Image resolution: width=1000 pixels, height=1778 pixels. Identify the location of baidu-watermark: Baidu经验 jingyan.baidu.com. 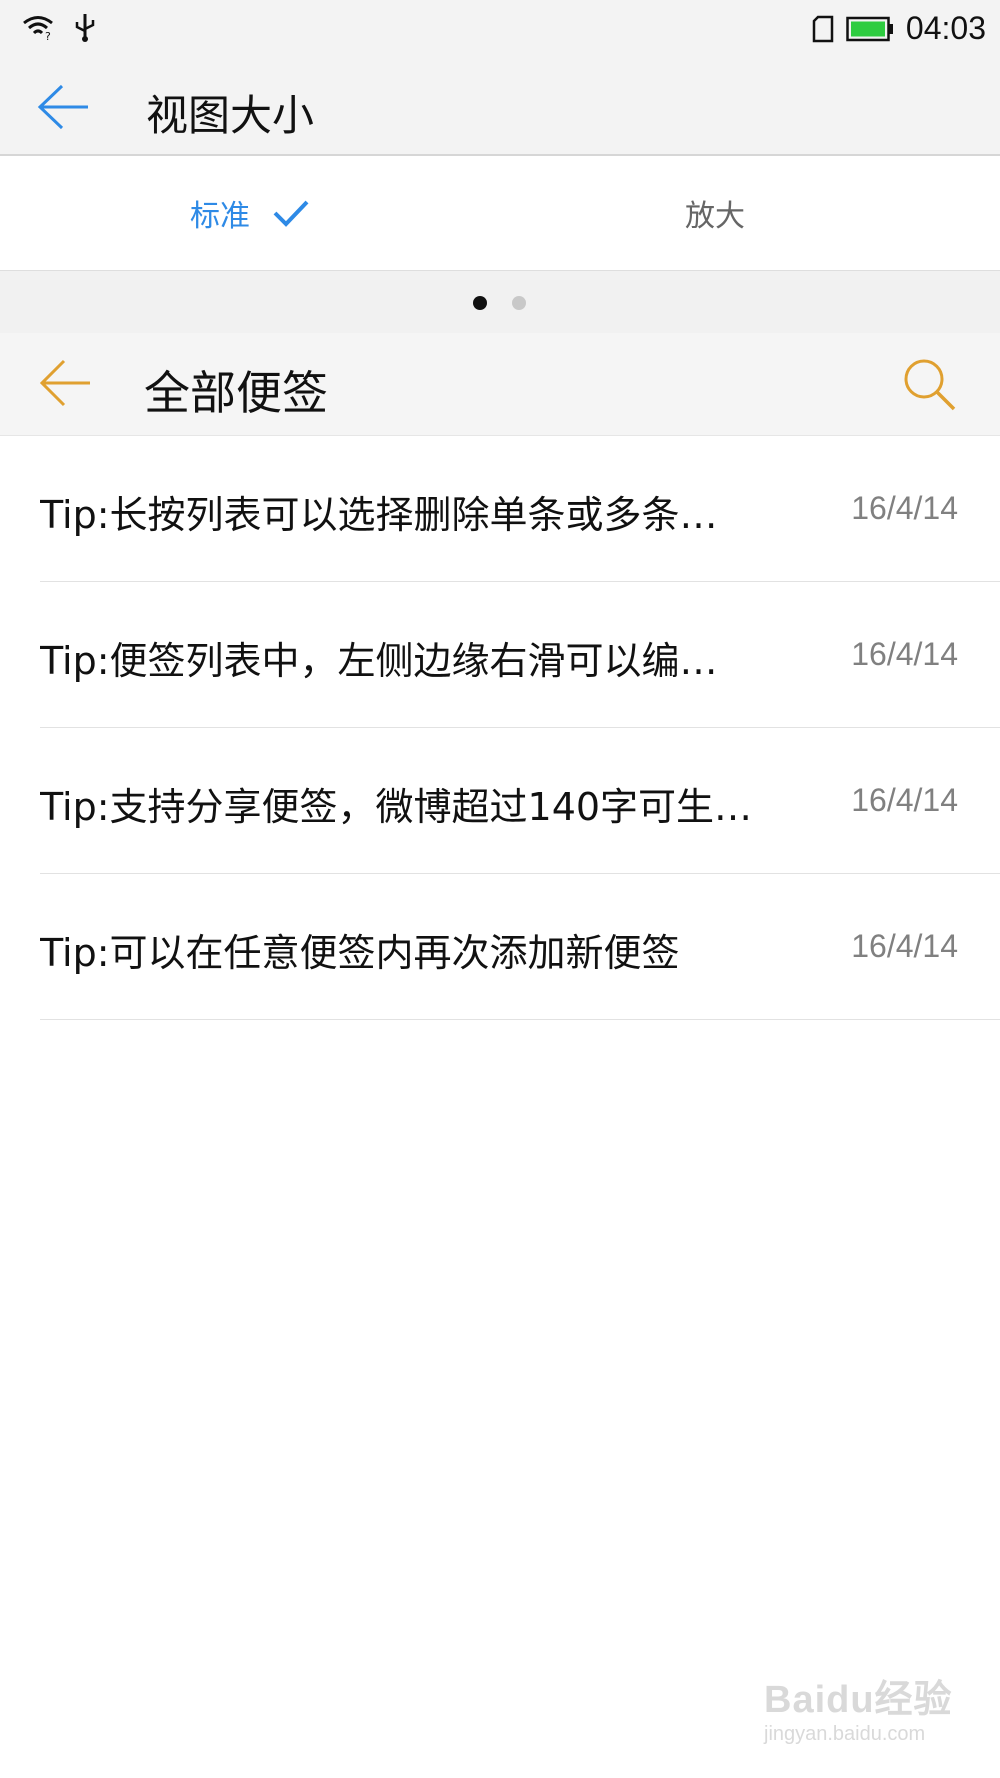
(864, 1713).